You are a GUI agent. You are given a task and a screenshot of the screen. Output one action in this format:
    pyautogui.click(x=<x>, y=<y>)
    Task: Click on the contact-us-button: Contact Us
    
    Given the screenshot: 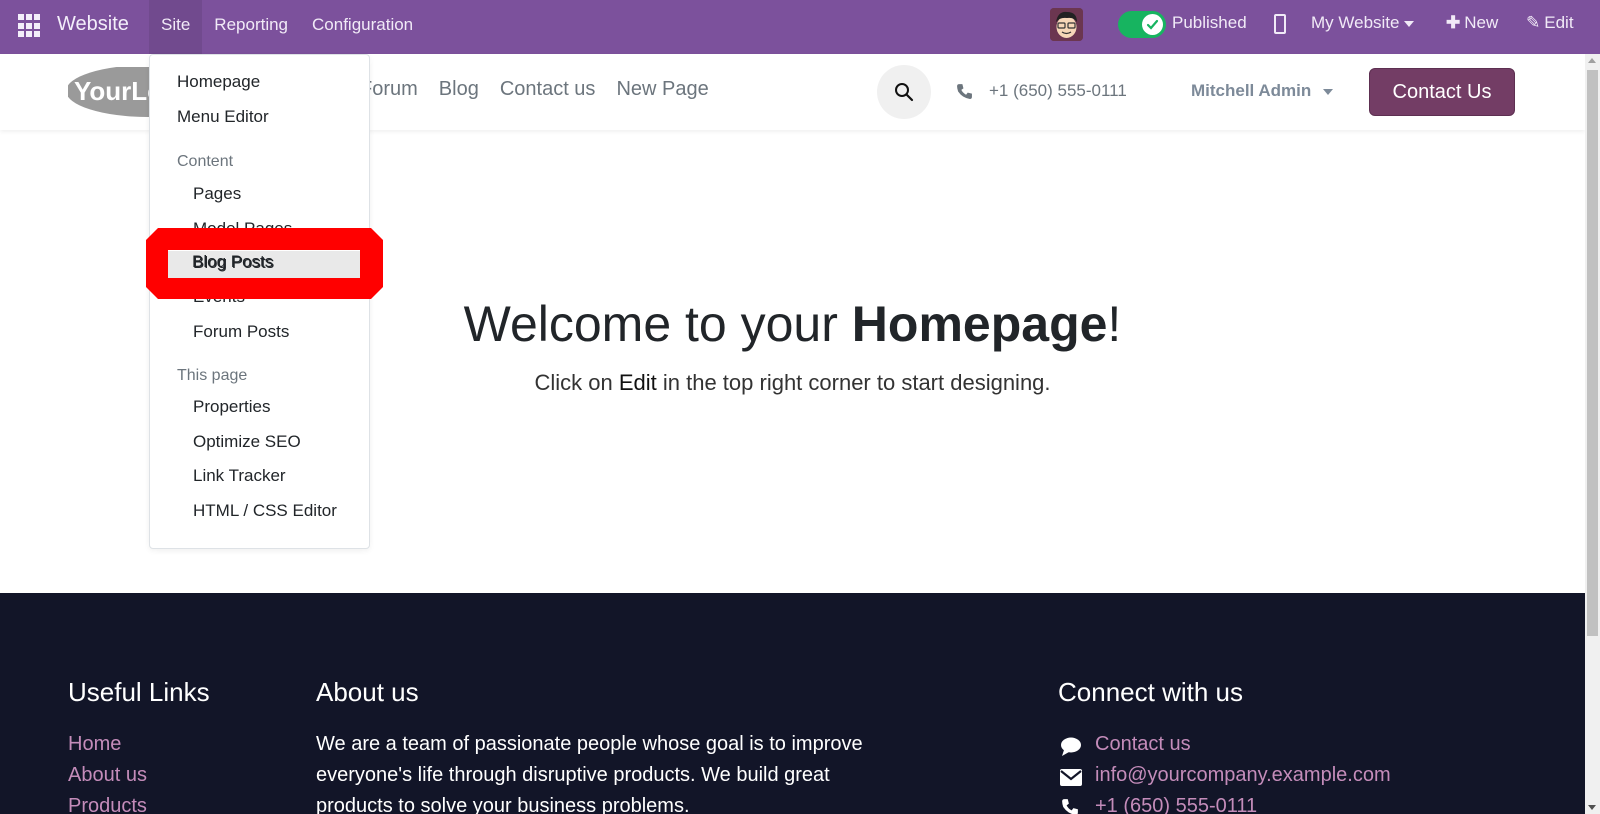 What is the action you would take?
    pyautogui.click(x=1442, y=92)
    